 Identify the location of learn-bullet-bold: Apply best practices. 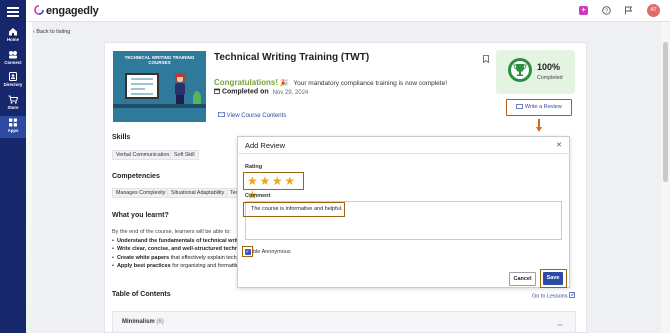
(143, 266).